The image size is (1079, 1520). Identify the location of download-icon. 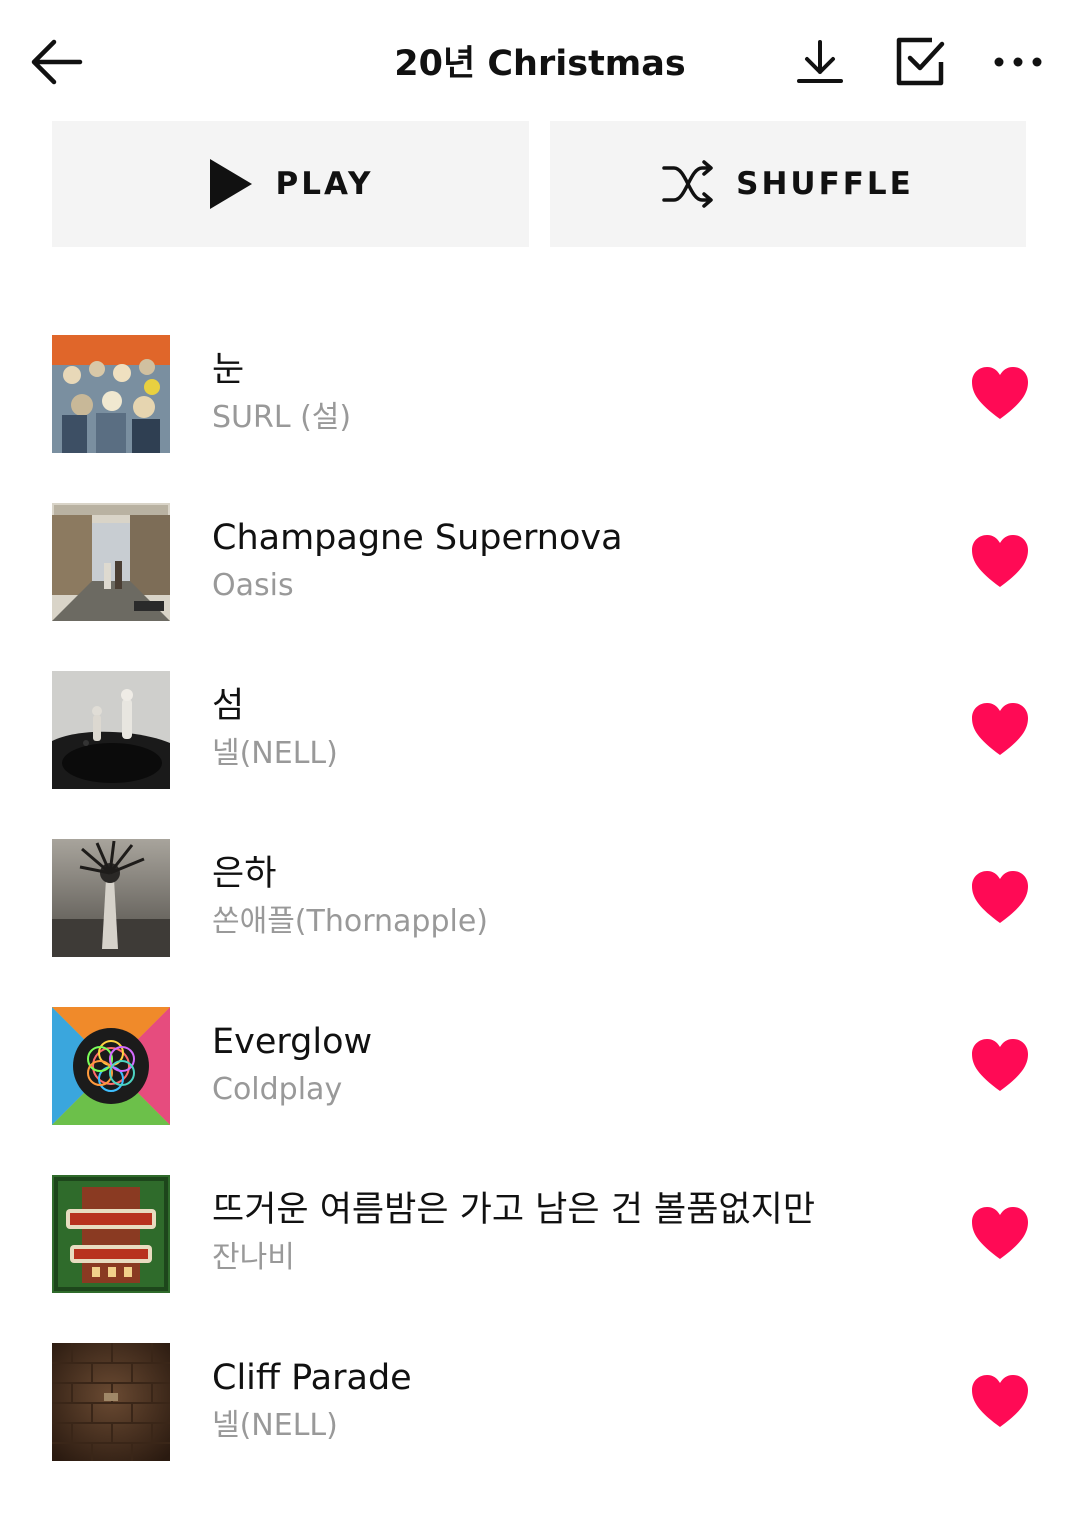
(820, 61).